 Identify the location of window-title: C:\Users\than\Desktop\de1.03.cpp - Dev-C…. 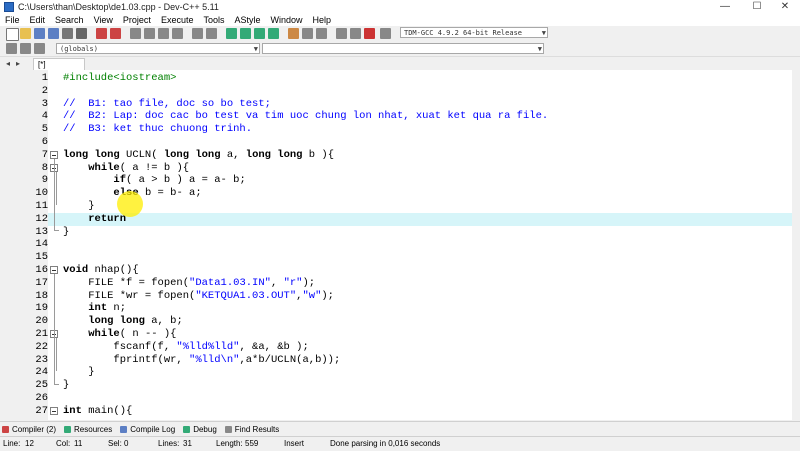
(118, 6).